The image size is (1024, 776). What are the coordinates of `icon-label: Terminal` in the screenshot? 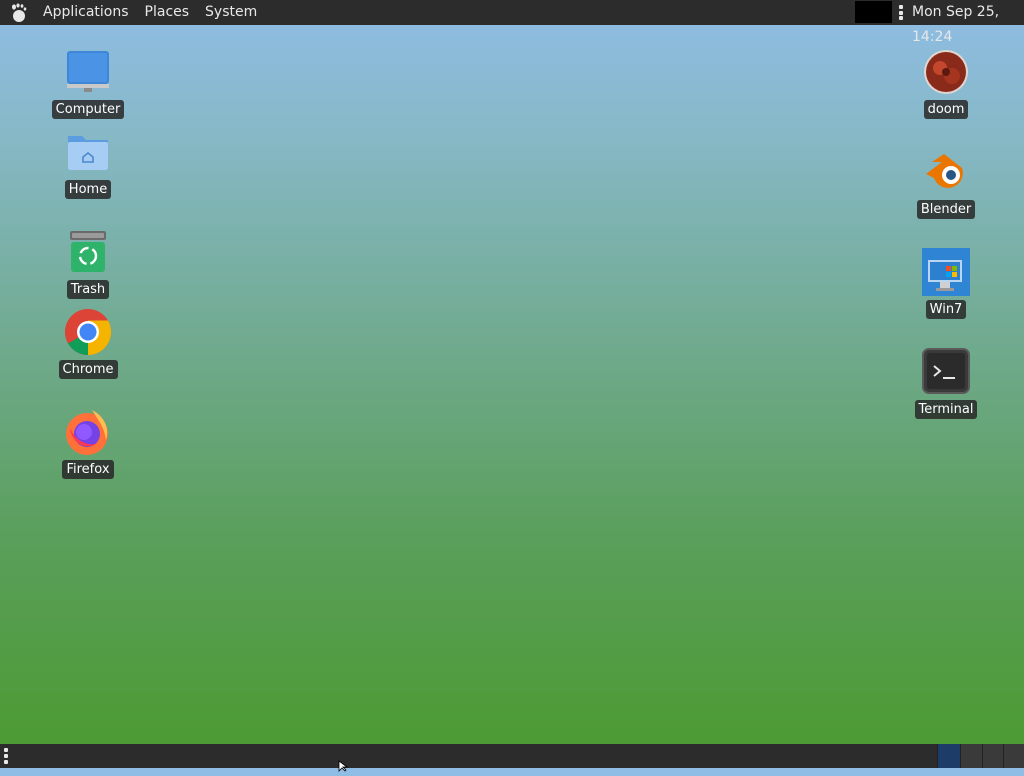 It's located at (946, 409).